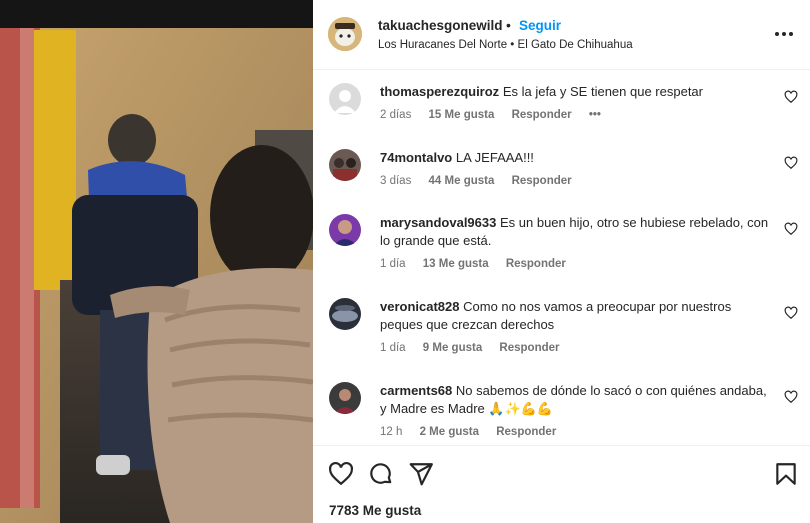  I want to click on more-options-icon, so click(784, 34).